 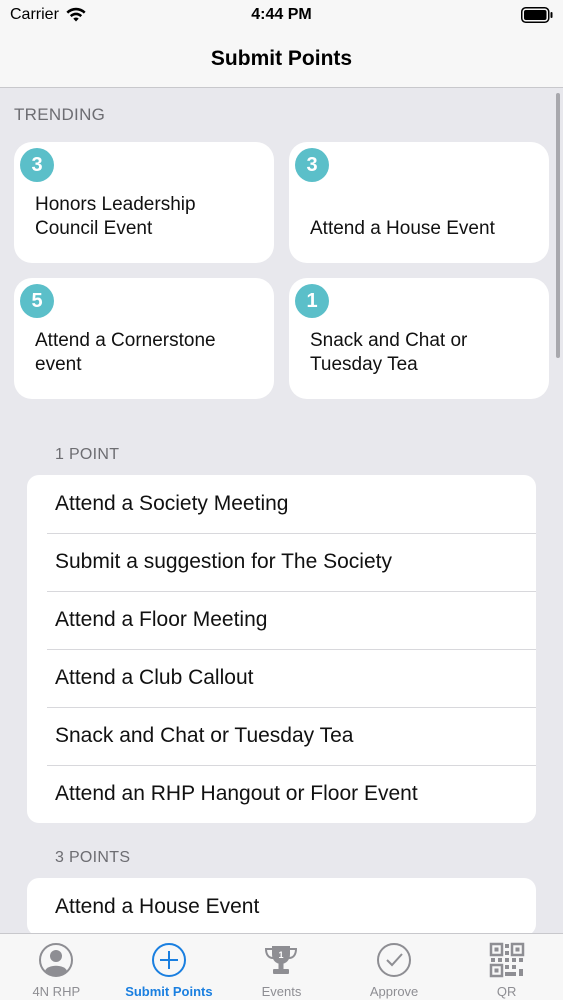 I want to click on tab-submit-points: Submit Points, so click(x=169, y=967).